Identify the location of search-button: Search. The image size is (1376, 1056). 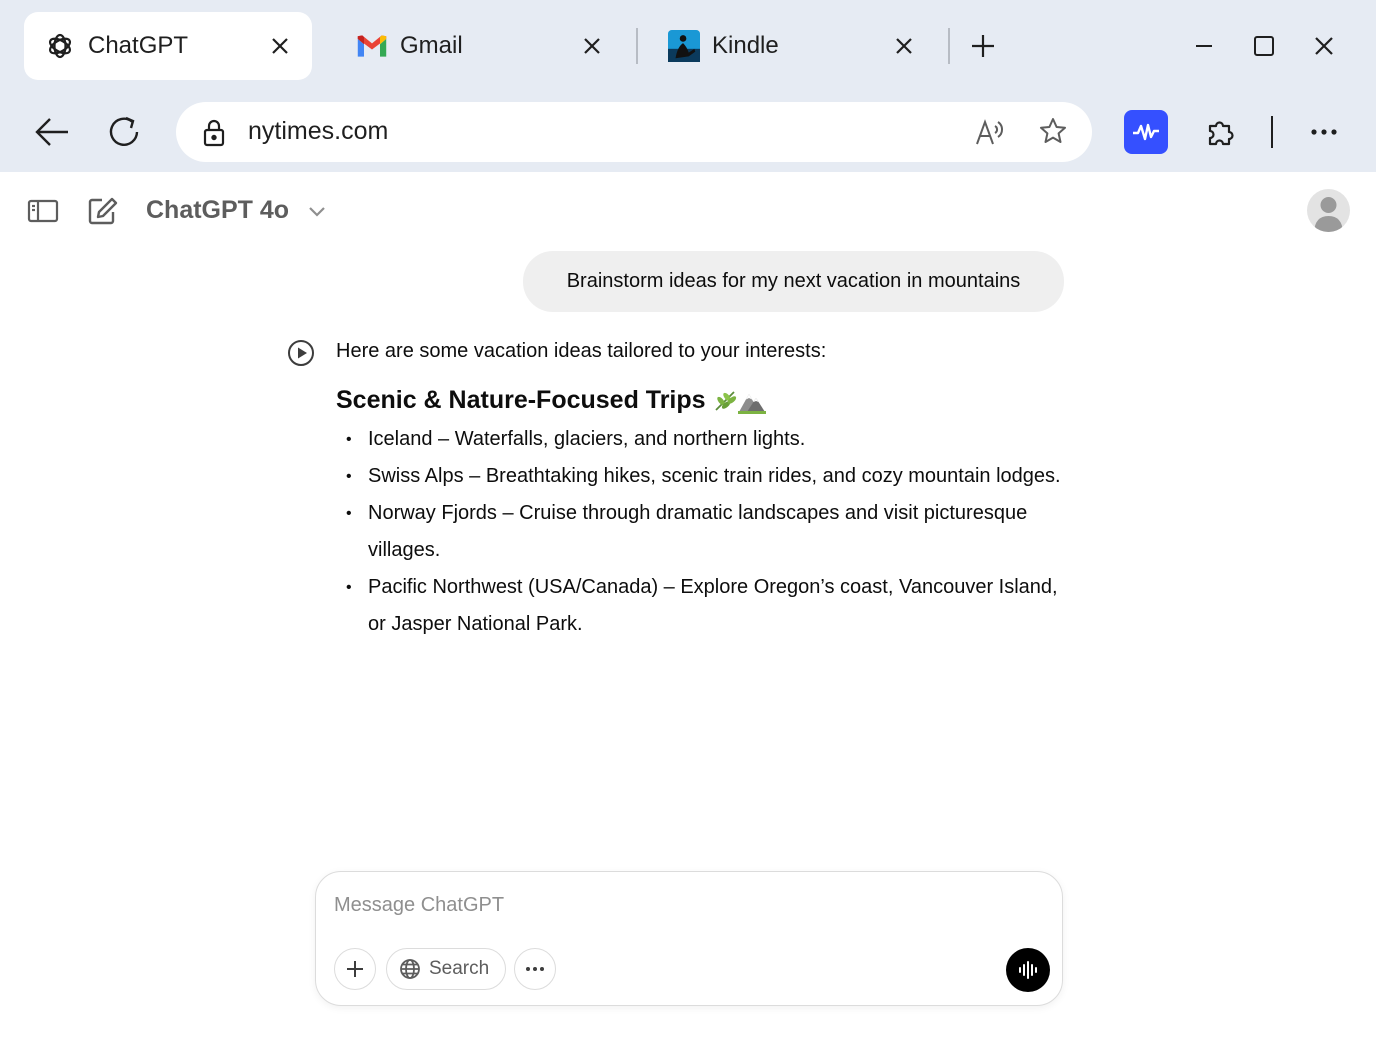
(446, 969).